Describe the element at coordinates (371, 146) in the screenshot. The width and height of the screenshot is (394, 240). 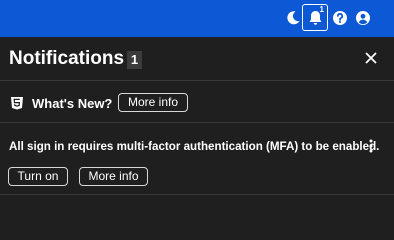
I see `kebab-menu-icon` at that location.